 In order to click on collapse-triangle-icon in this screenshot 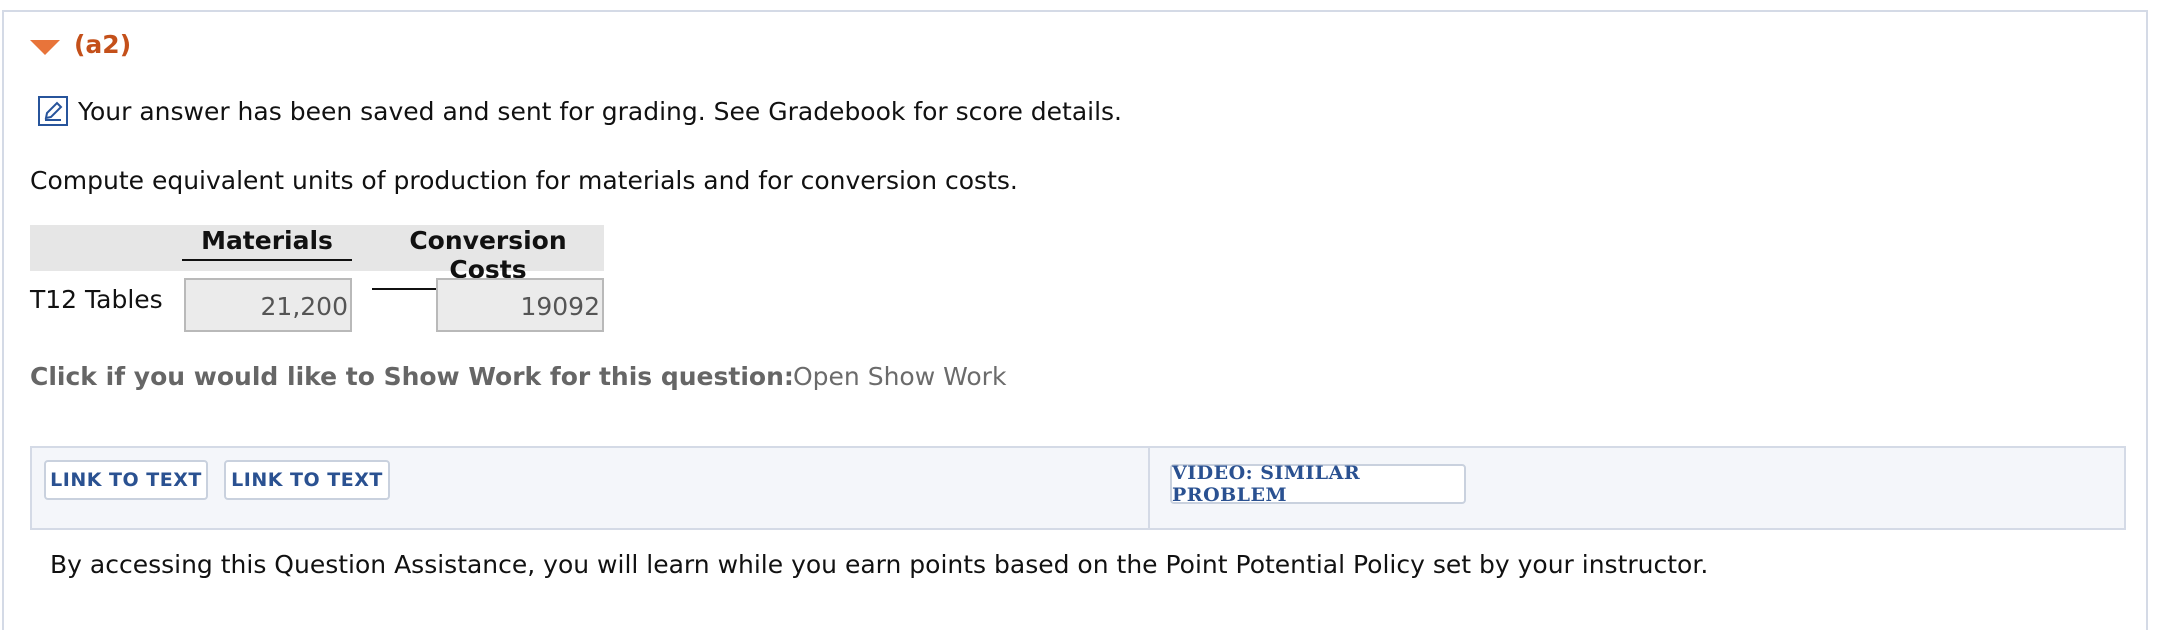, I will do `click(45, 47)`.